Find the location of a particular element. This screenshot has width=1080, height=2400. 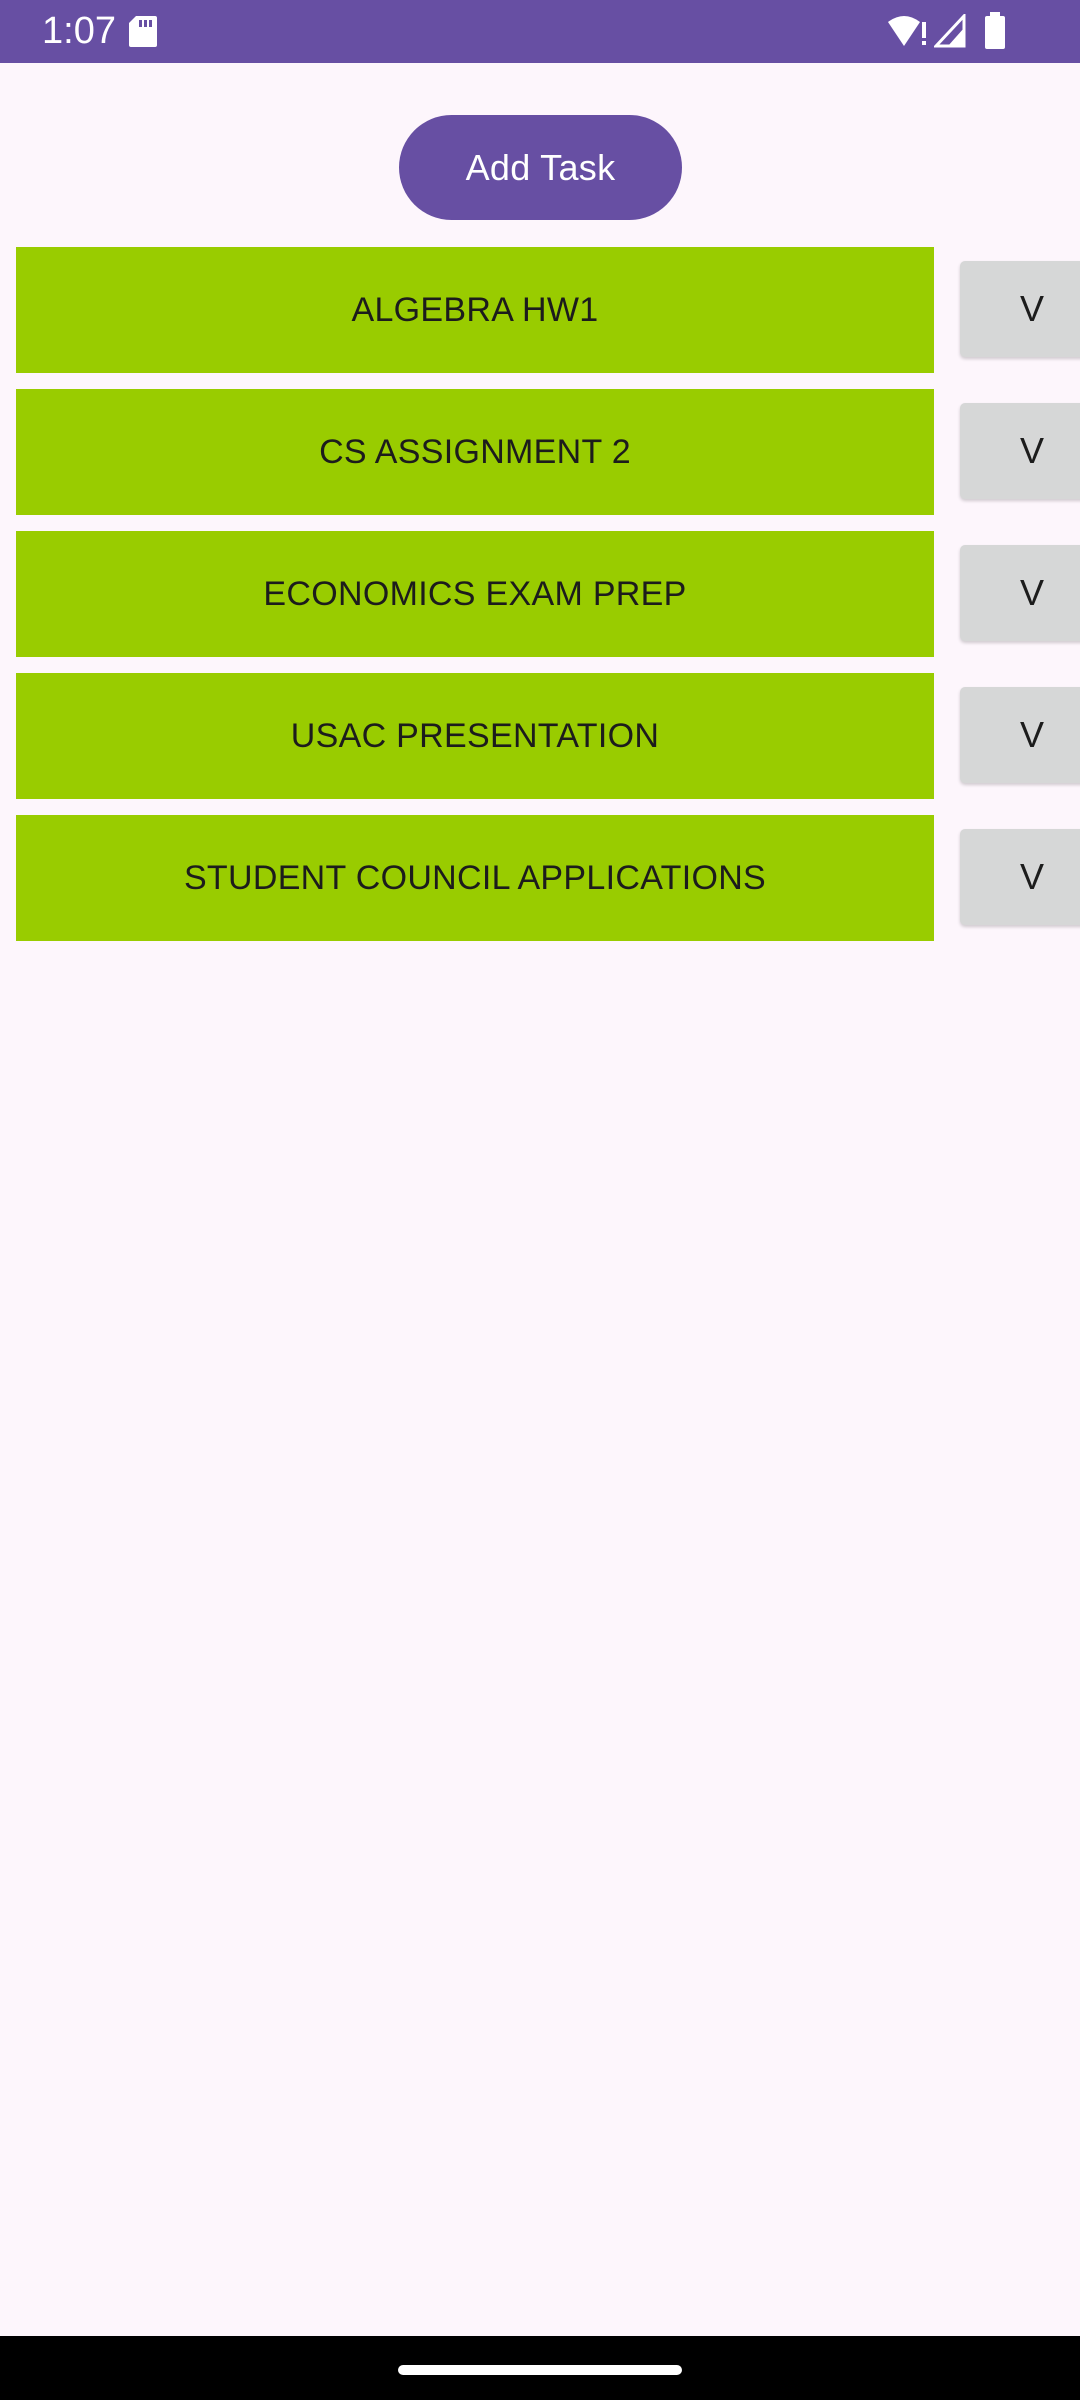

task-row: ALGEBRA HW1 V is located at coordinates (540, 310).